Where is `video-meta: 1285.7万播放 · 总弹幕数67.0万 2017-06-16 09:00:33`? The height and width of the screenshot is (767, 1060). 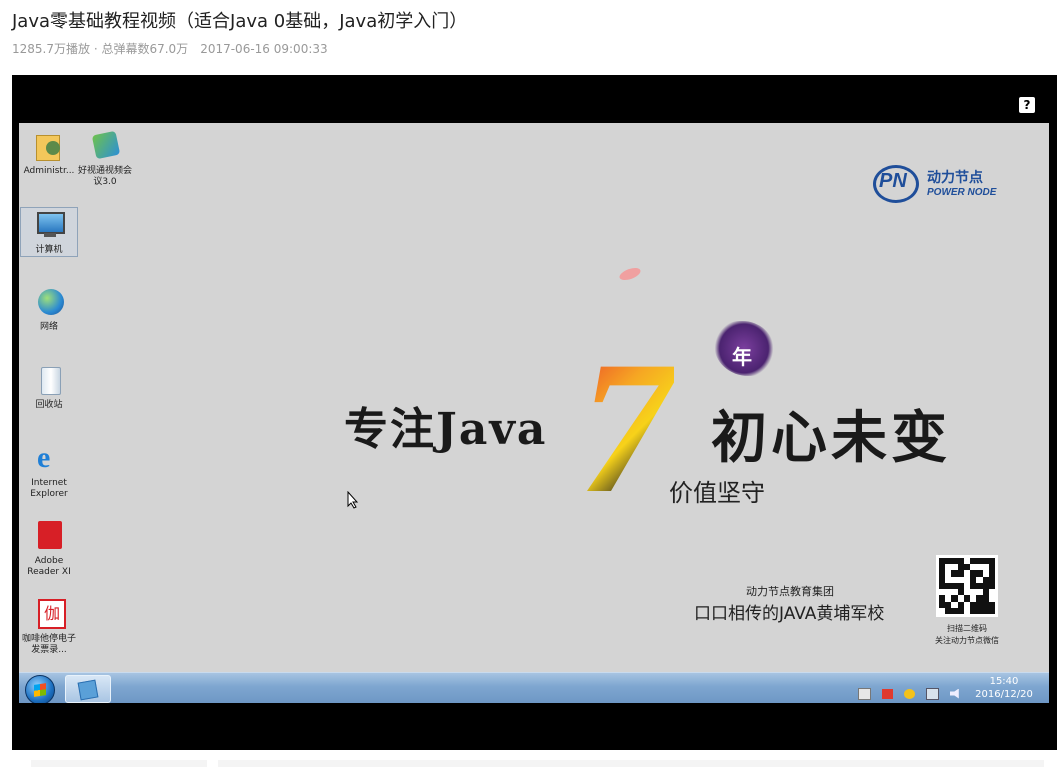 video-meta: 1285.7万播放 · 总弹幕数67.0万 2017-06-16 09:00:33 is located at coordinates (170, 48).